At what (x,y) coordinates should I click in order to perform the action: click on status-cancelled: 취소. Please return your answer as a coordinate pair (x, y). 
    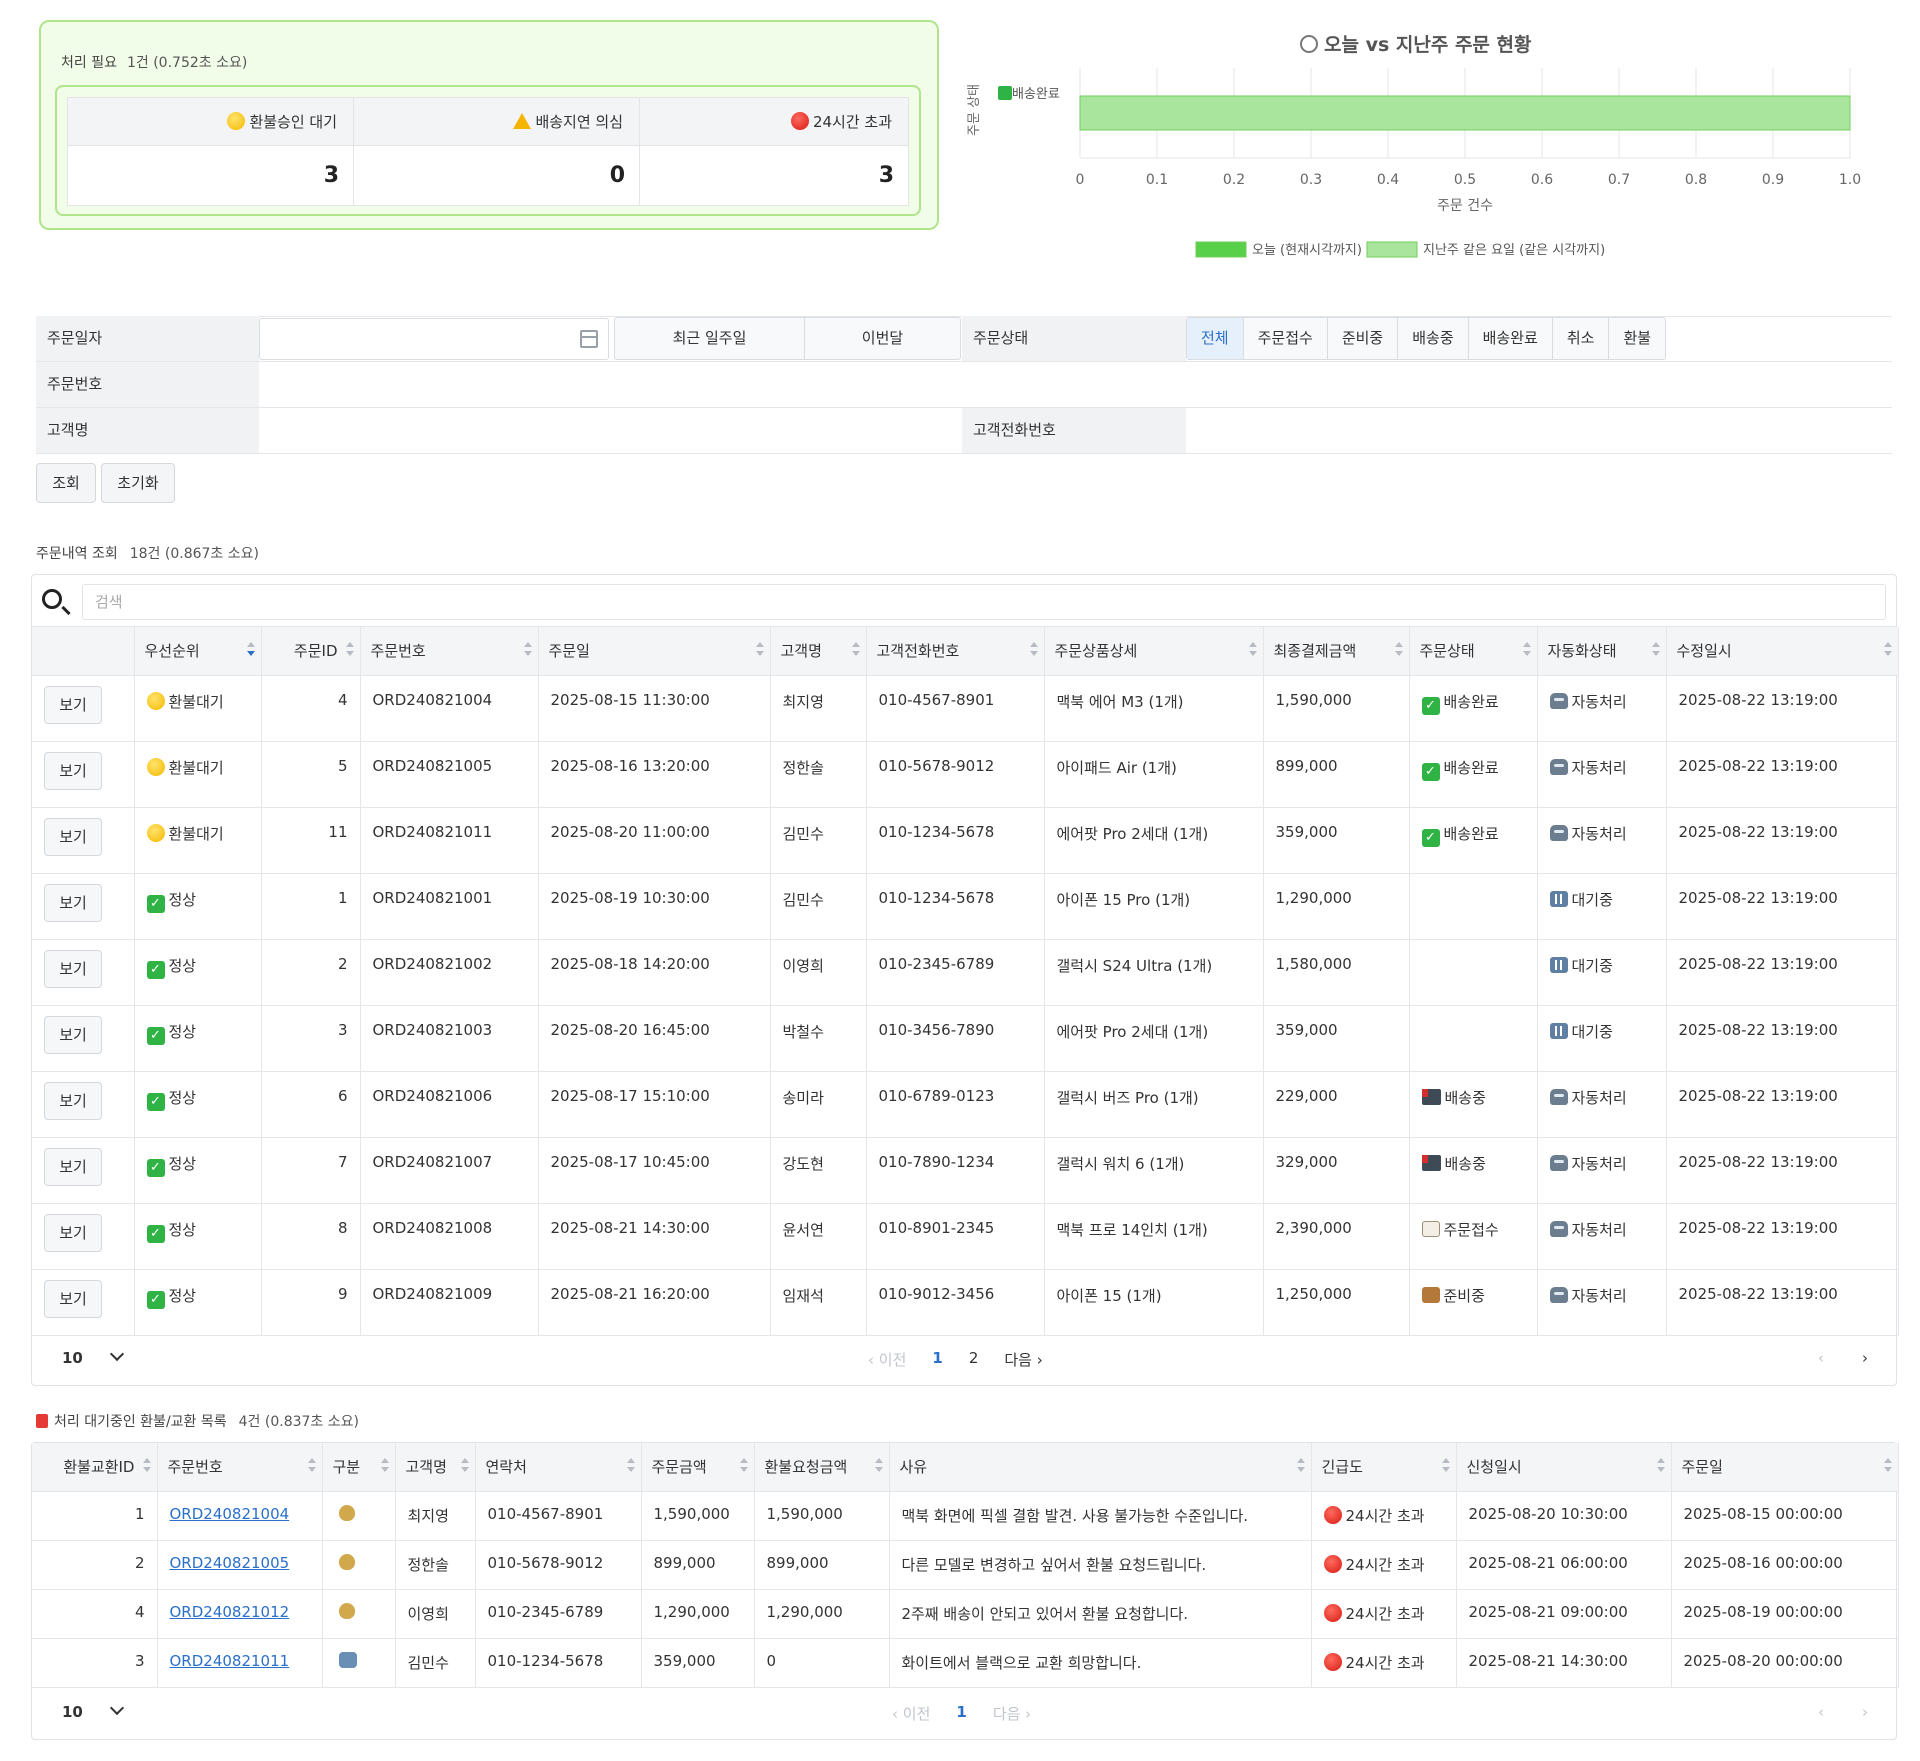
    Looking at the image, I should click on (1581, 338).